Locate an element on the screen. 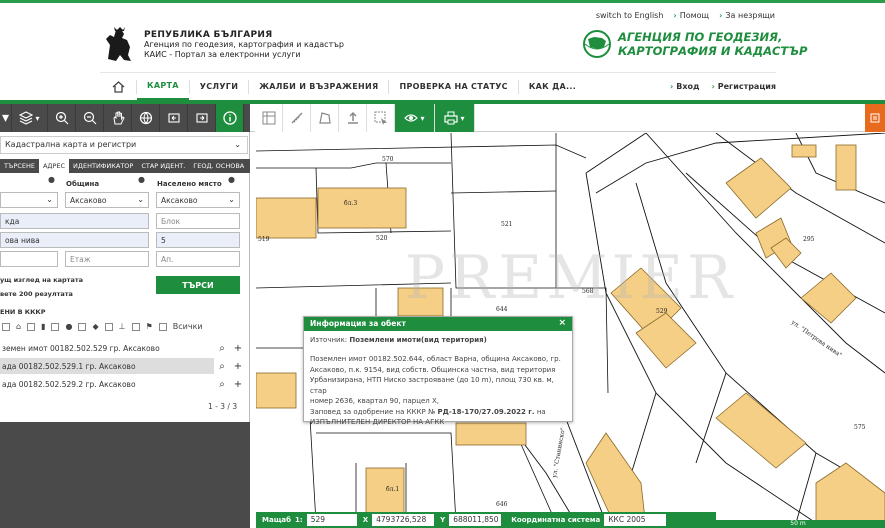  polygon-icon is located at coordinates (324, 118).